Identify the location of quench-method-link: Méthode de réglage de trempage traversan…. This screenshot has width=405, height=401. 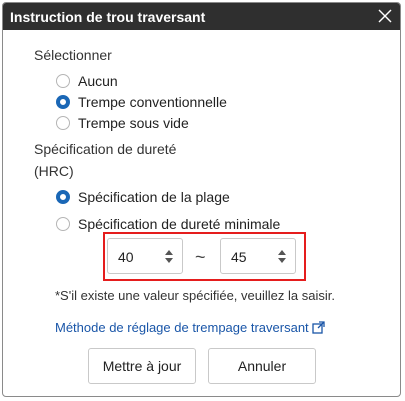
(190, 327).